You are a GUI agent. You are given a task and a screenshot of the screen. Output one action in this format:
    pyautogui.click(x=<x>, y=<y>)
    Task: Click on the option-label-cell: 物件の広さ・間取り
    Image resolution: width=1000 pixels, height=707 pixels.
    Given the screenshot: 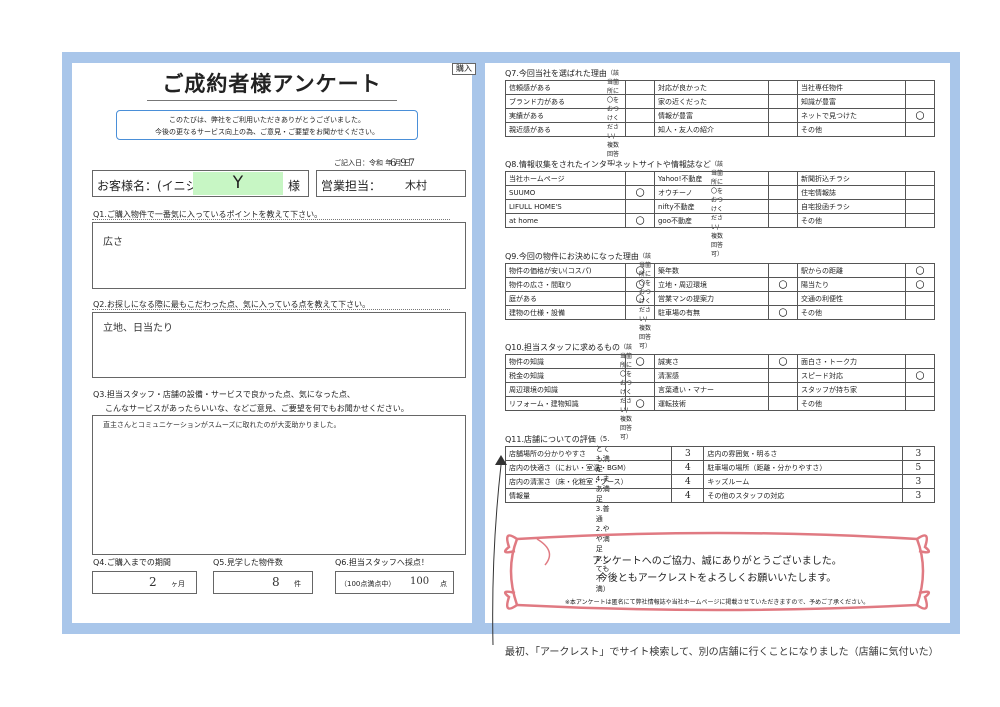 What is the action you would take?
    pyautogui.click(x=565, y=284)
    